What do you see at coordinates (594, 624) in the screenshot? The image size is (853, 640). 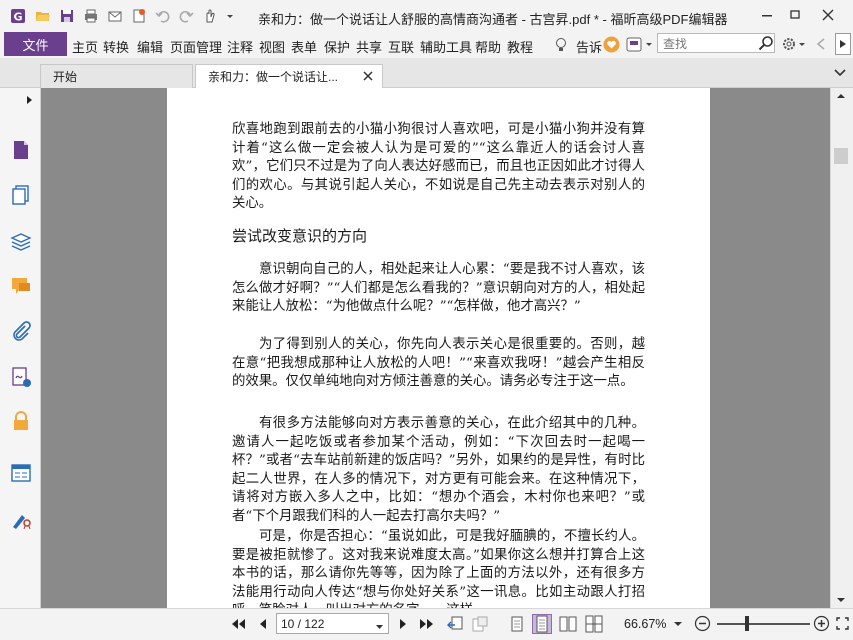 I see `continuous-facing-icon` at bounding box center [594, 624].